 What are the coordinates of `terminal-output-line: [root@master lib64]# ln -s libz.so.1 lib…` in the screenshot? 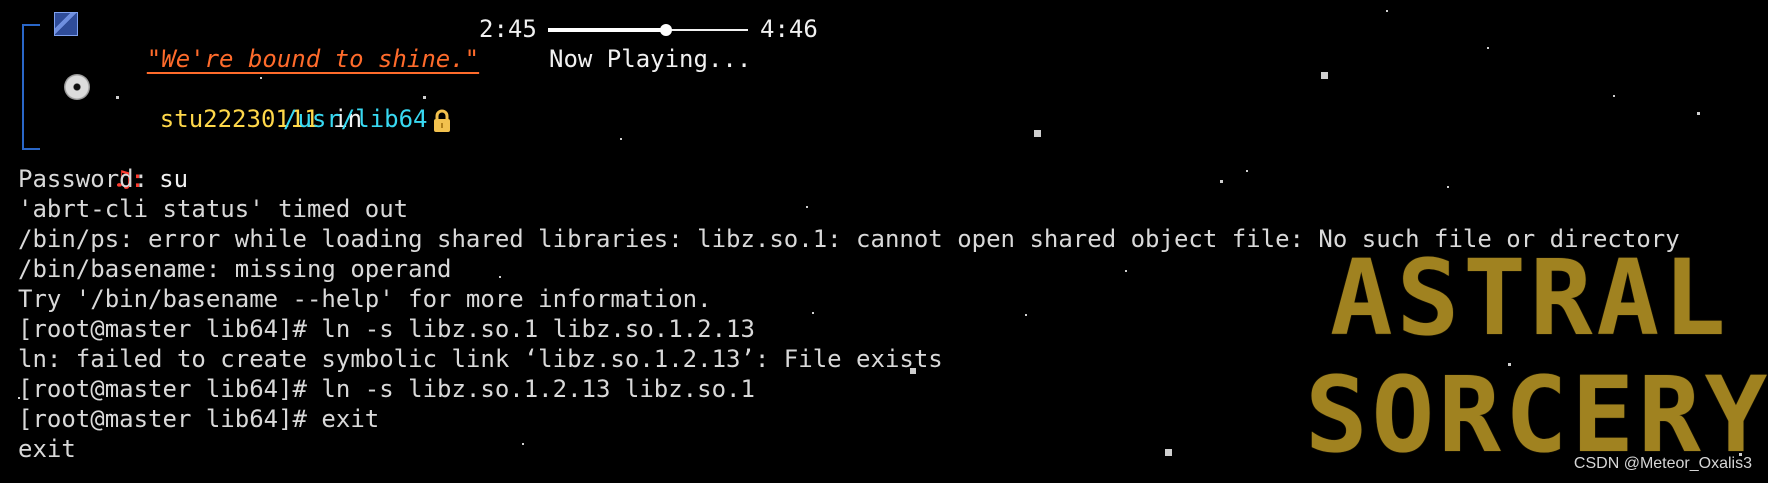 It's located at (386, 329).